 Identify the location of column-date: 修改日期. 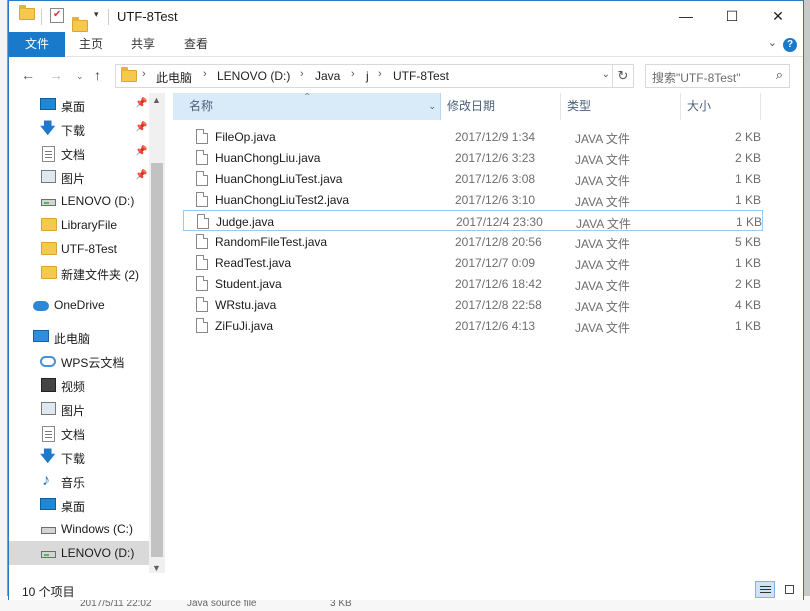
(502, 106).